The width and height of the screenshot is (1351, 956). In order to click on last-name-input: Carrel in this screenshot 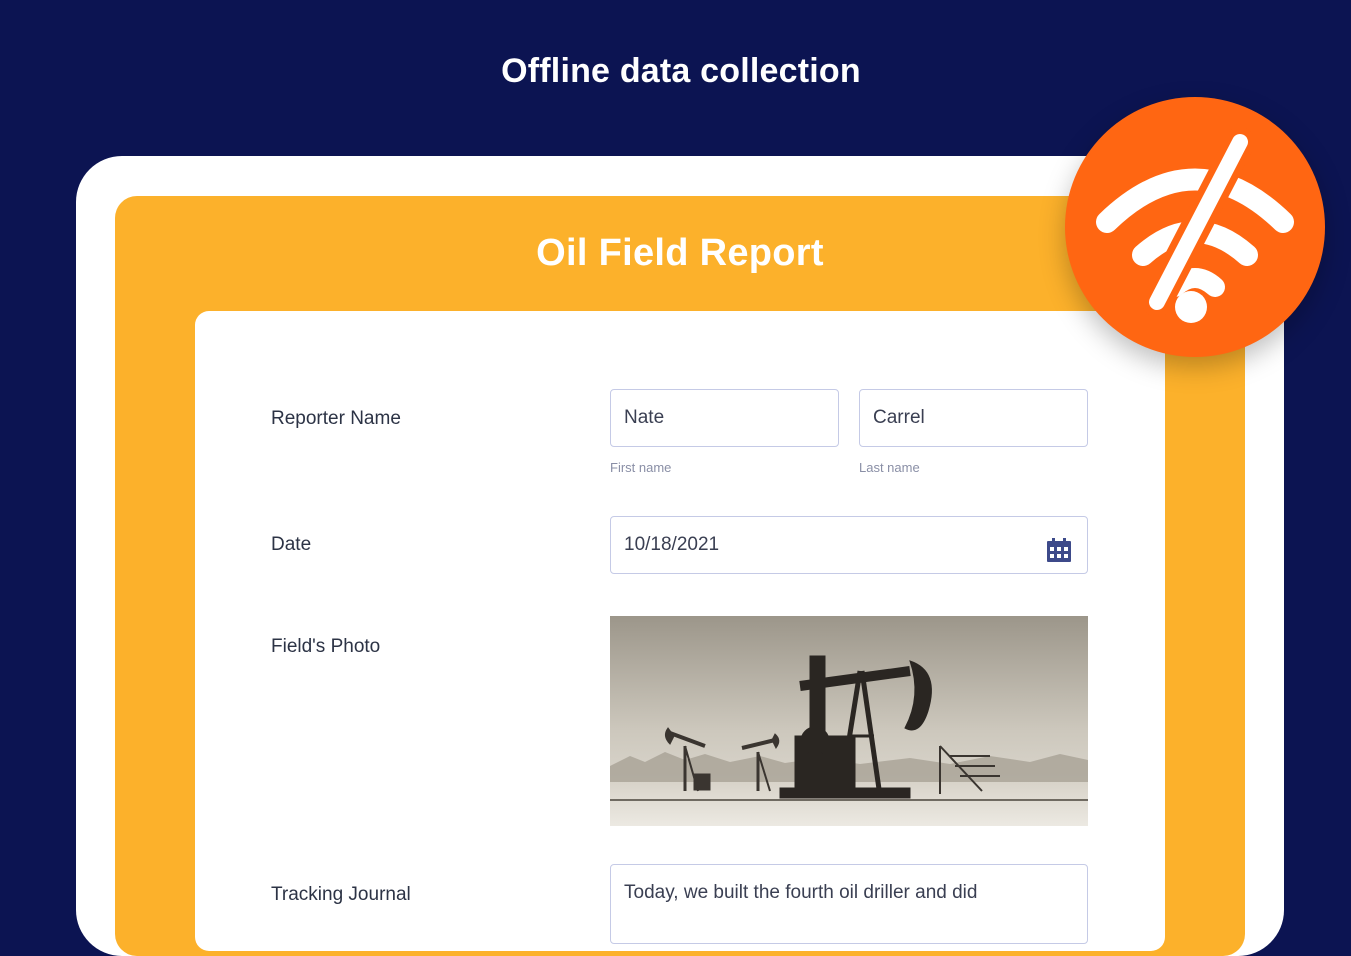, I will do `click(973, 418)`.